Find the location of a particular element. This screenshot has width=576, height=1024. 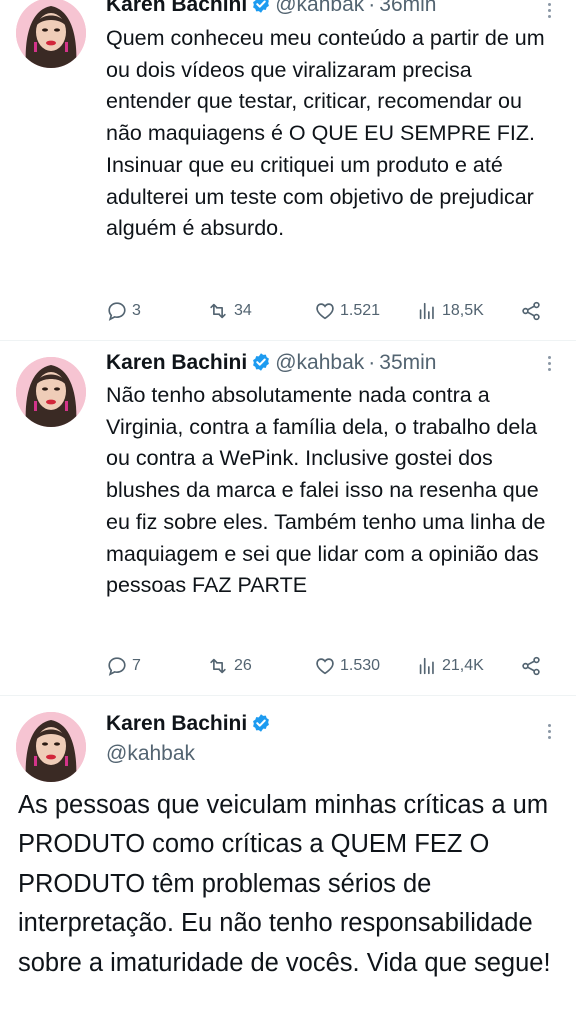

reply-button: 7 is located at coordinates (123, 666).